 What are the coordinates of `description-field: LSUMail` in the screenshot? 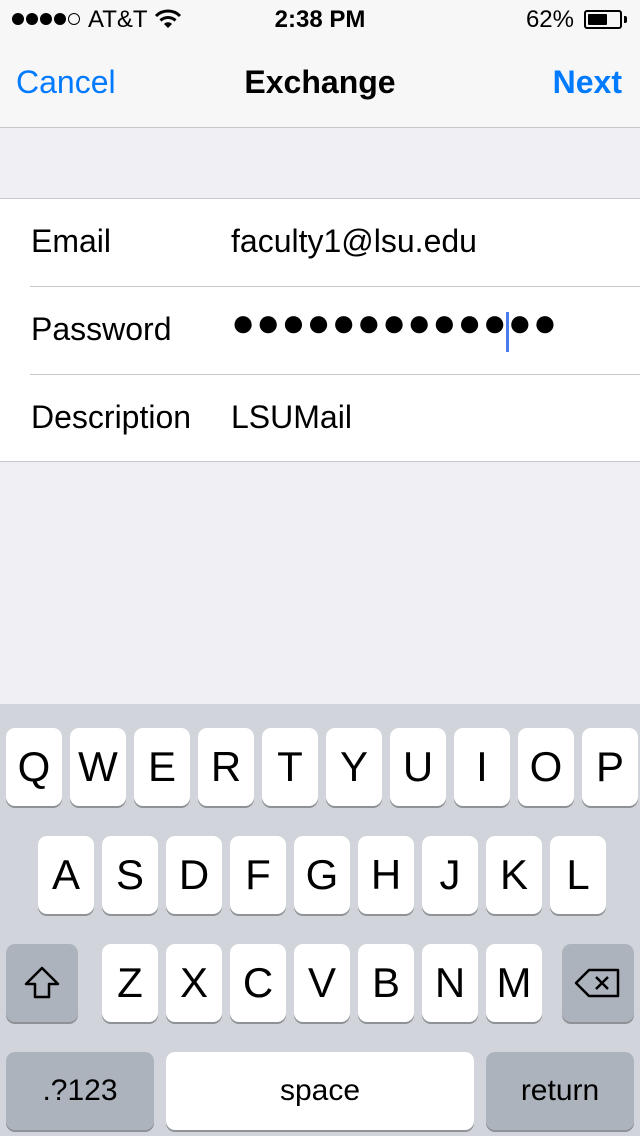 It's located at (291, 417).